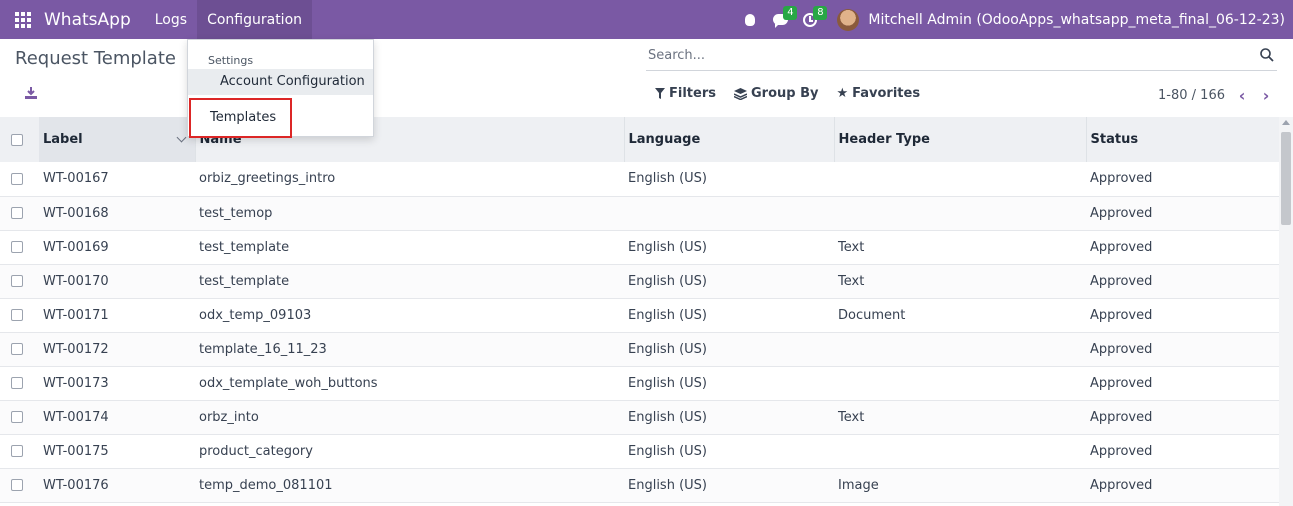 The height and width of the screenshot is (506, 1293). Describe the element at coordinates (848, 19) in the screenshot. I see `avatar` at that location.